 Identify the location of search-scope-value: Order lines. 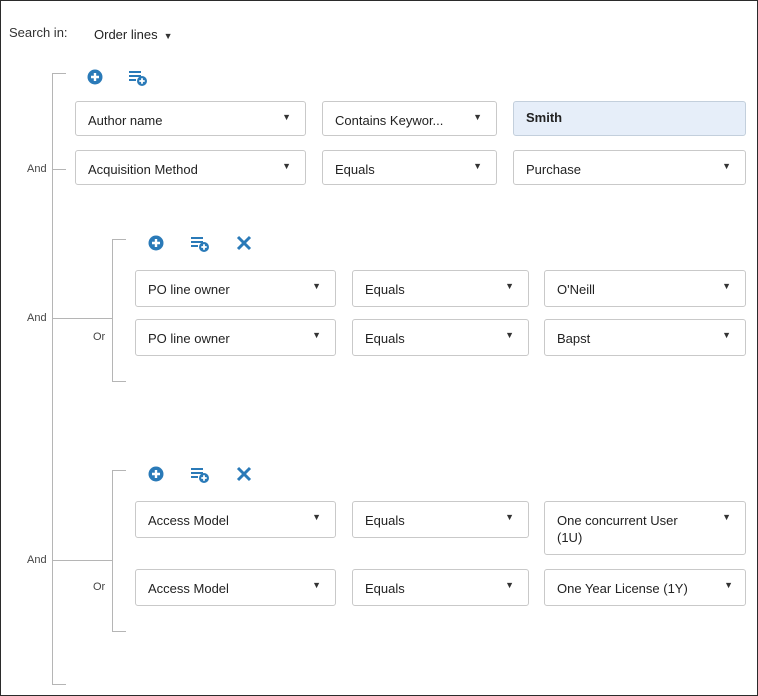
(126, 34).